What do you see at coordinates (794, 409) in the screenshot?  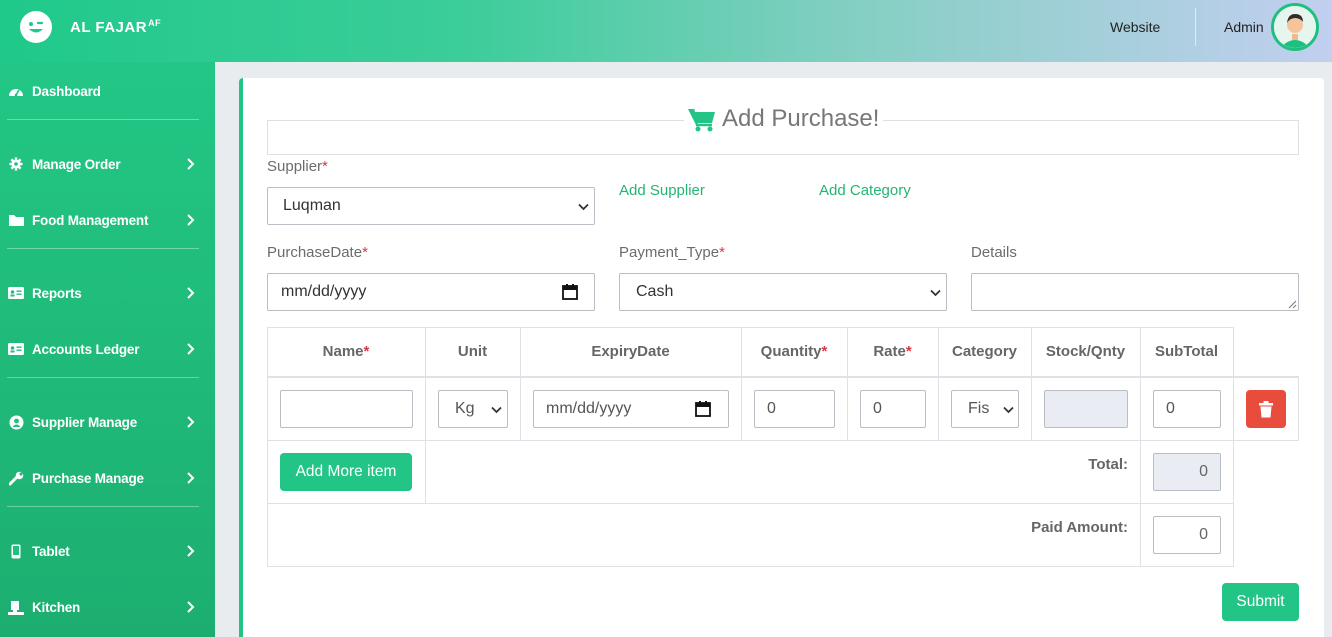 I see `quantity-input: 0` at bounding box center [794, 409].